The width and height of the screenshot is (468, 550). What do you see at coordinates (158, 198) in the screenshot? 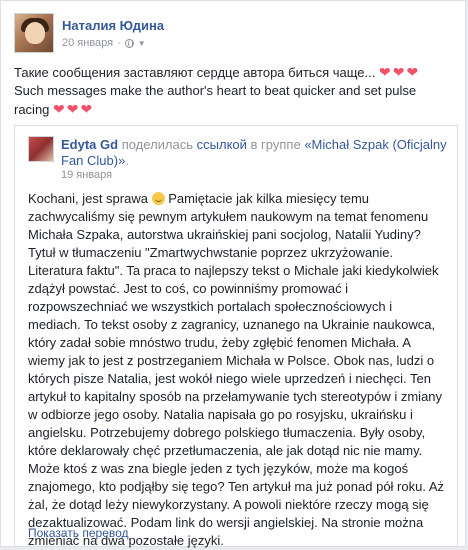
I see `smiley-icon` at bounding box center [158, 198].